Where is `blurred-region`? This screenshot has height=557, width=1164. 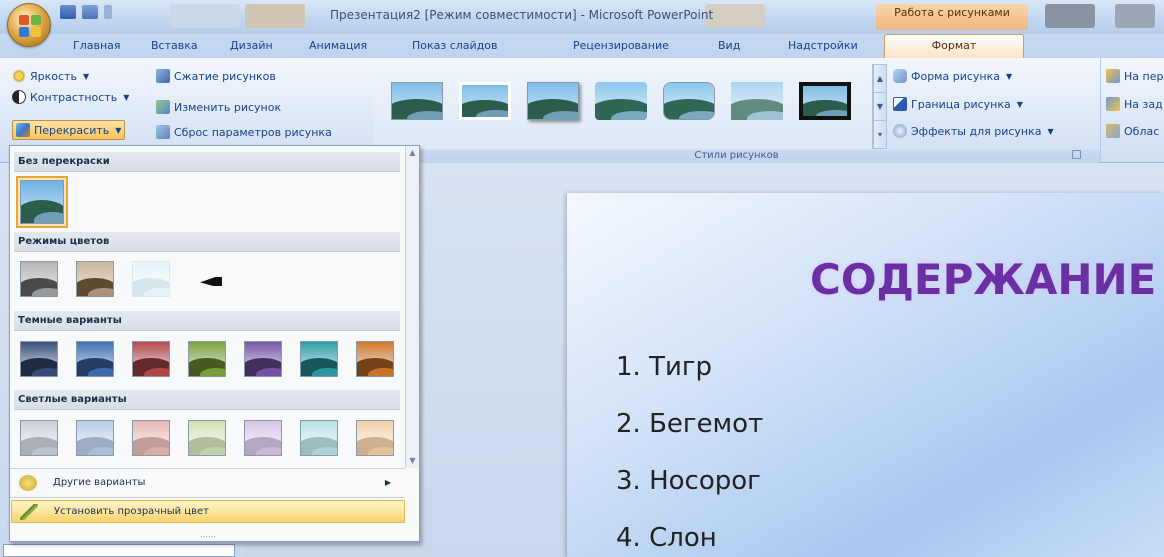
blurred-region is located at coordinates (1135, 16).